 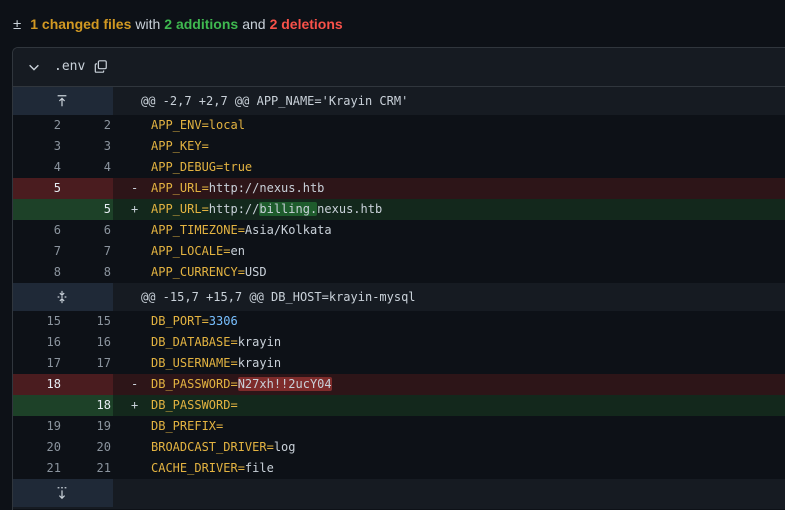 I want to click on env-value: en, so click(x=237, y=251).